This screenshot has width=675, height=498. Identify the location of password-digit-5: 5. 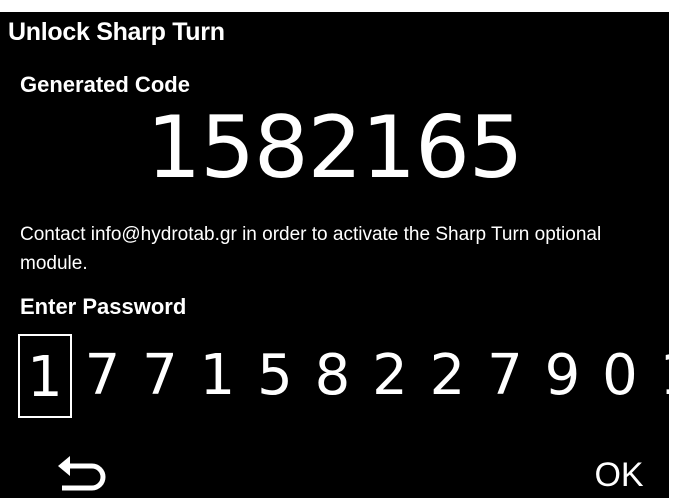
(275, 376).